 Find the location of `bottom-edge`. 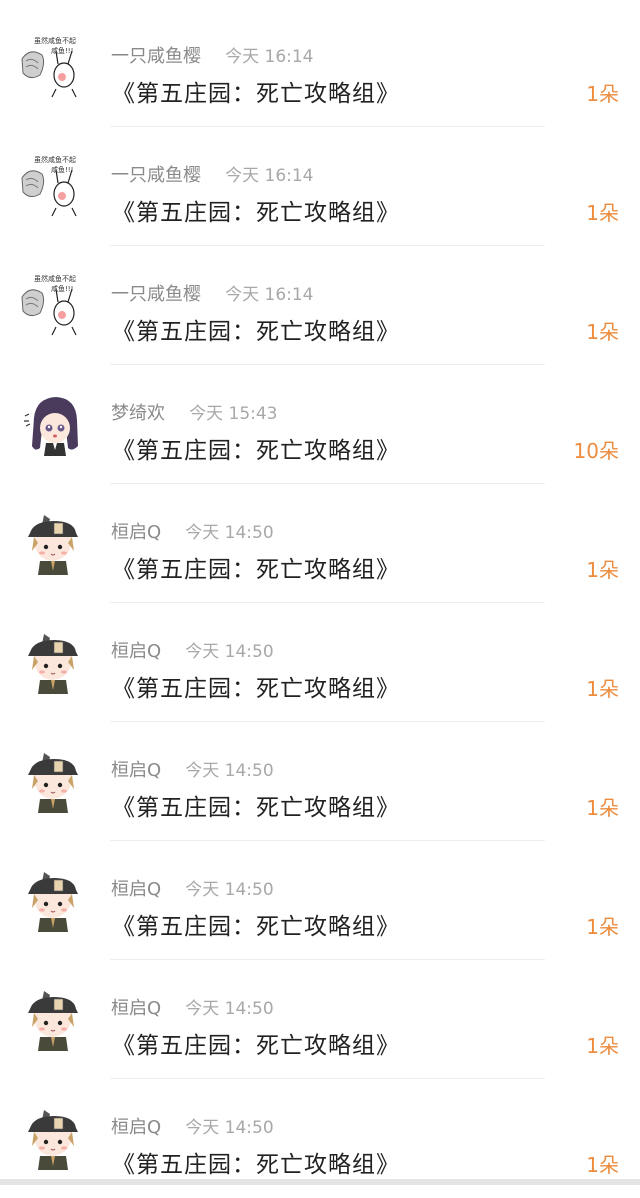

bottom-edge is located at coordinates (320, 1182).